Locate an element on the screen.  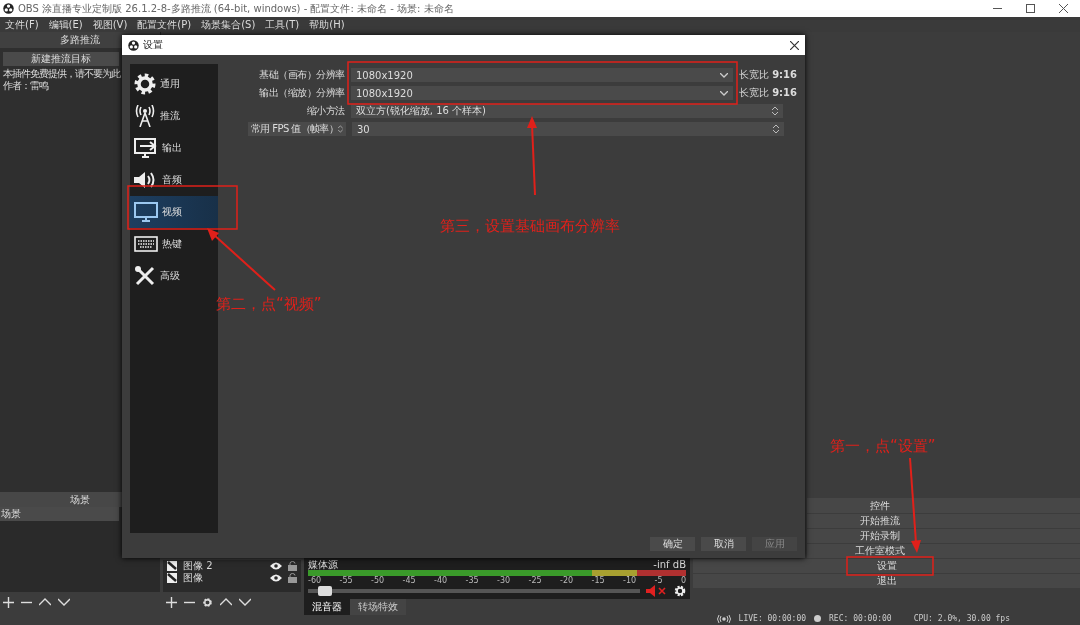
field-label: 输出（缩放）分辨率 is located at coordinates (301, 93).